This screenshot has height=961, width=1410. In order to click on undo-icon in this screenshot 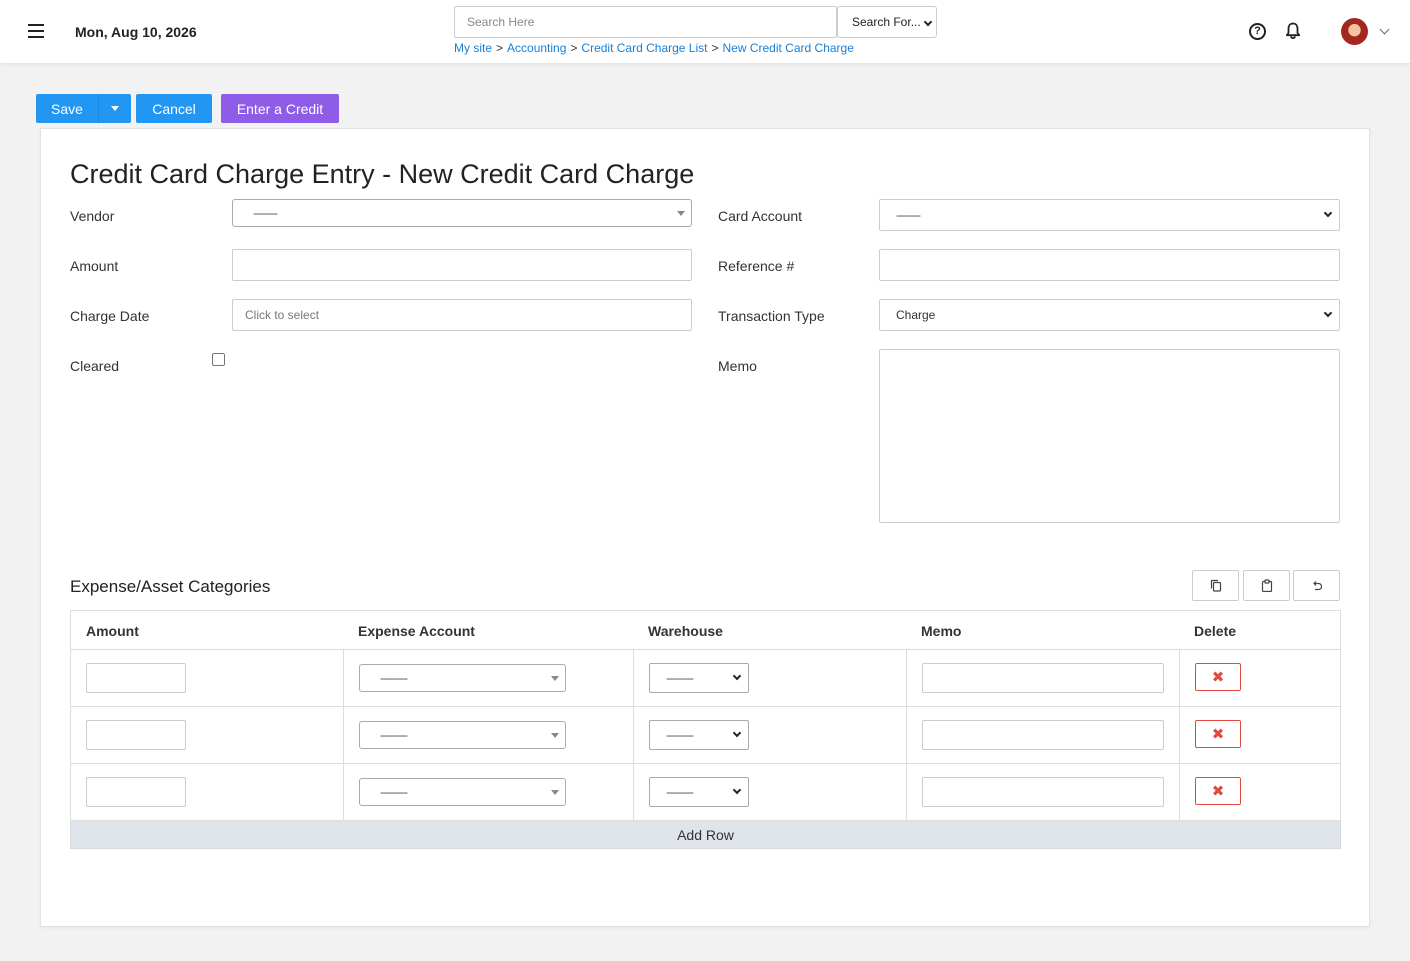, I will do `click(1317, 585)`.